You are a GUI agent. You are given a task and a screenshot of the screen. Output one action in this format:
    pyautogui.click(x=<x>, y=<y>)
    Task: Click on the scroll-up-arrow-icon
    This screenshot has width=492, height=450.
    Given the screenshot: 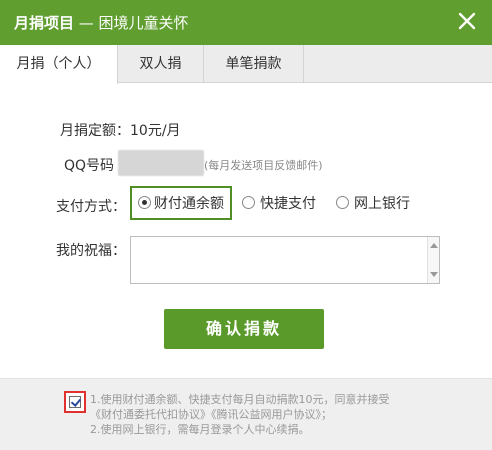 What is the action you would take?
    pyautogui.click(x=434, y=245)
    